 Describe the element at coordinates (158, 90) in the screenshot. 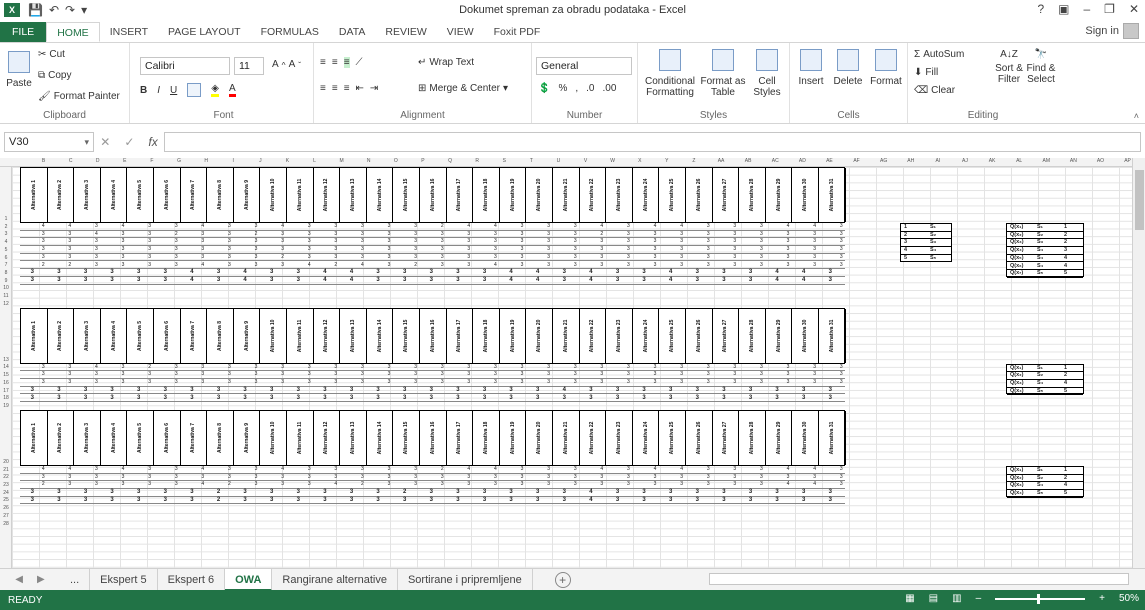

I see `italic-button: I` at that location.